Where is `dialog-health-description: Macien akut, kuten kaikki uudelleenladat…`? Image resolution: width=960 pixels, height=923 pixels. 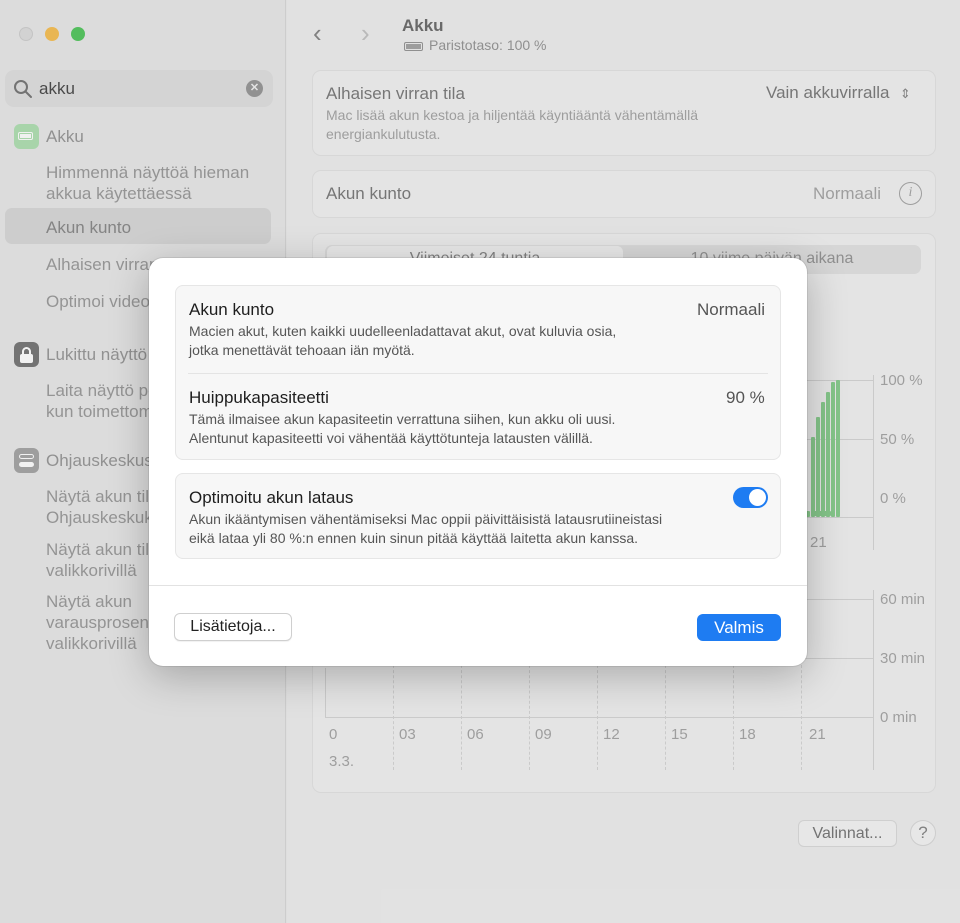 dialog-health-description: Macien akut, kuten kaikki uudelleenladat… is located at coordinates (403, 340).